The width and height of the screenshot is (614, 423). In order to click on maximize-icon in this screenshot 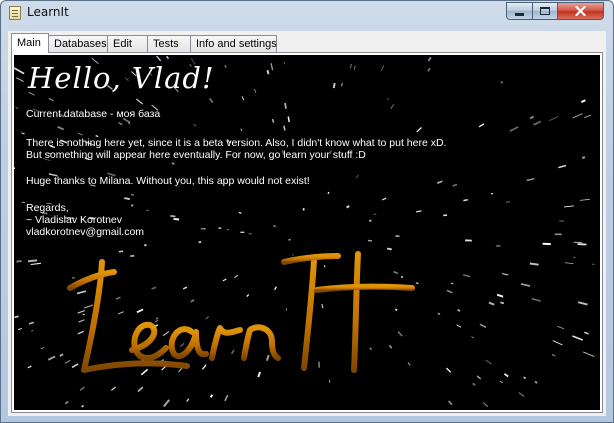, I will do `click(545, 11)`.